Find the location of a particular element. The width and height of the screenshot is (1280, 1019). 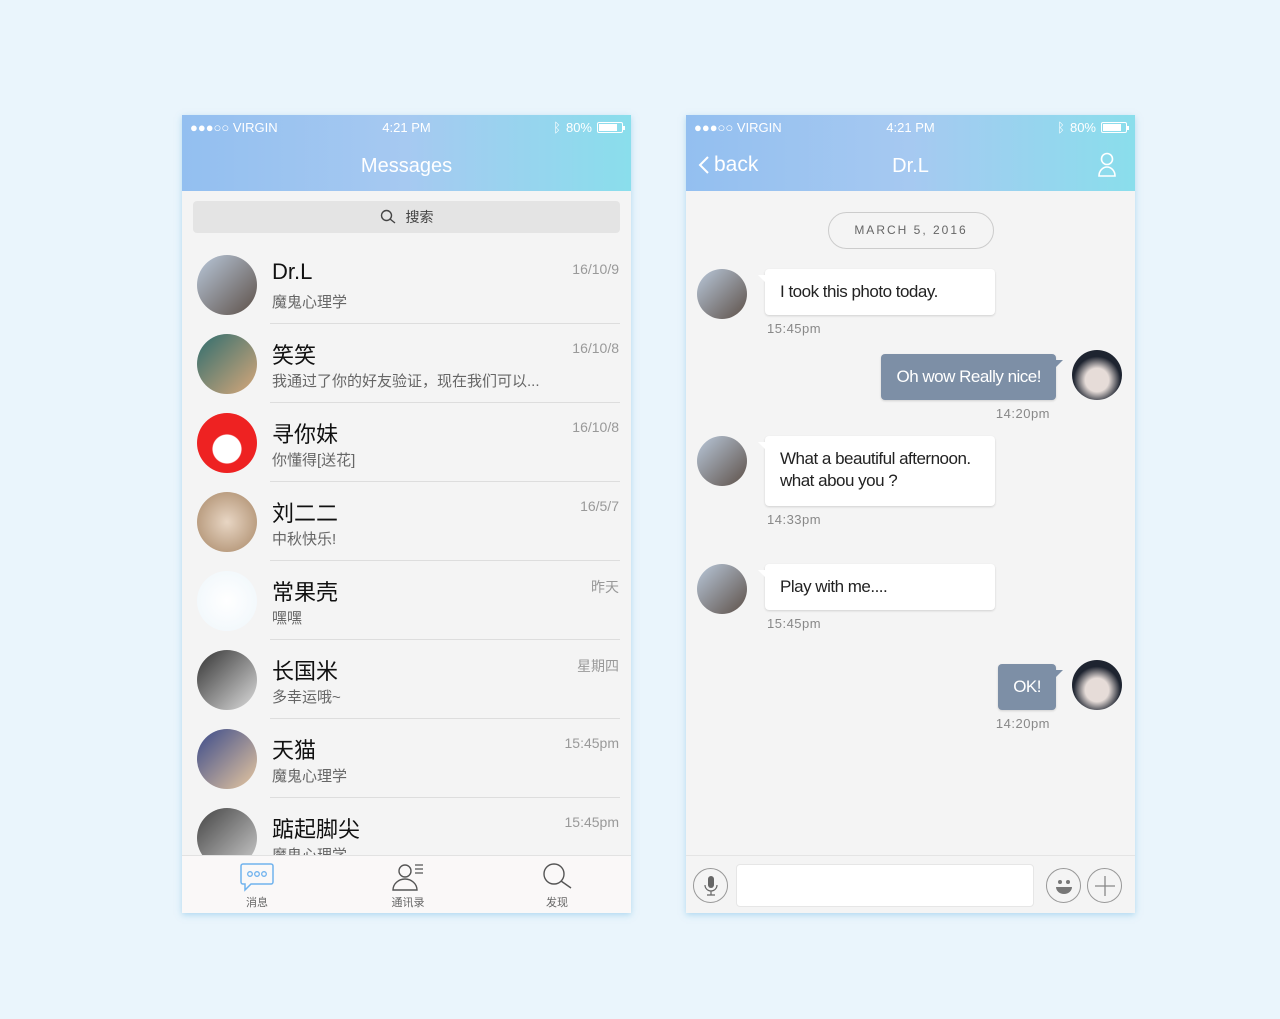

search-input: 搜索 is located at coordinates (406, 217).